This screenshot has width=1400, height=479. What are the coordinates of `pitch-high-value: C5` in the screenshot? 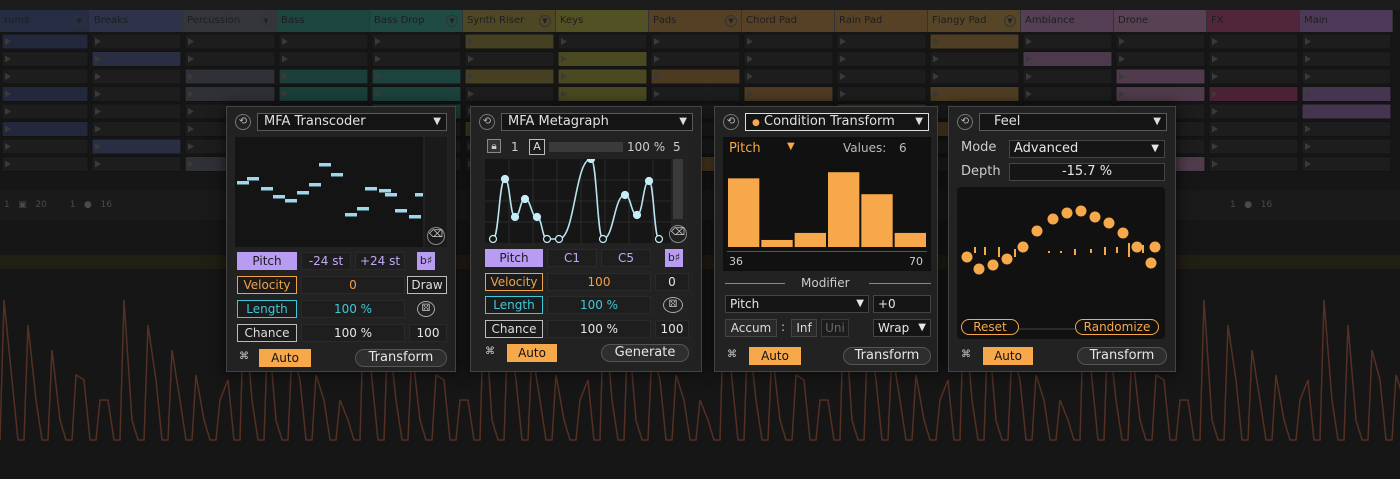 It's located at (626, 258).